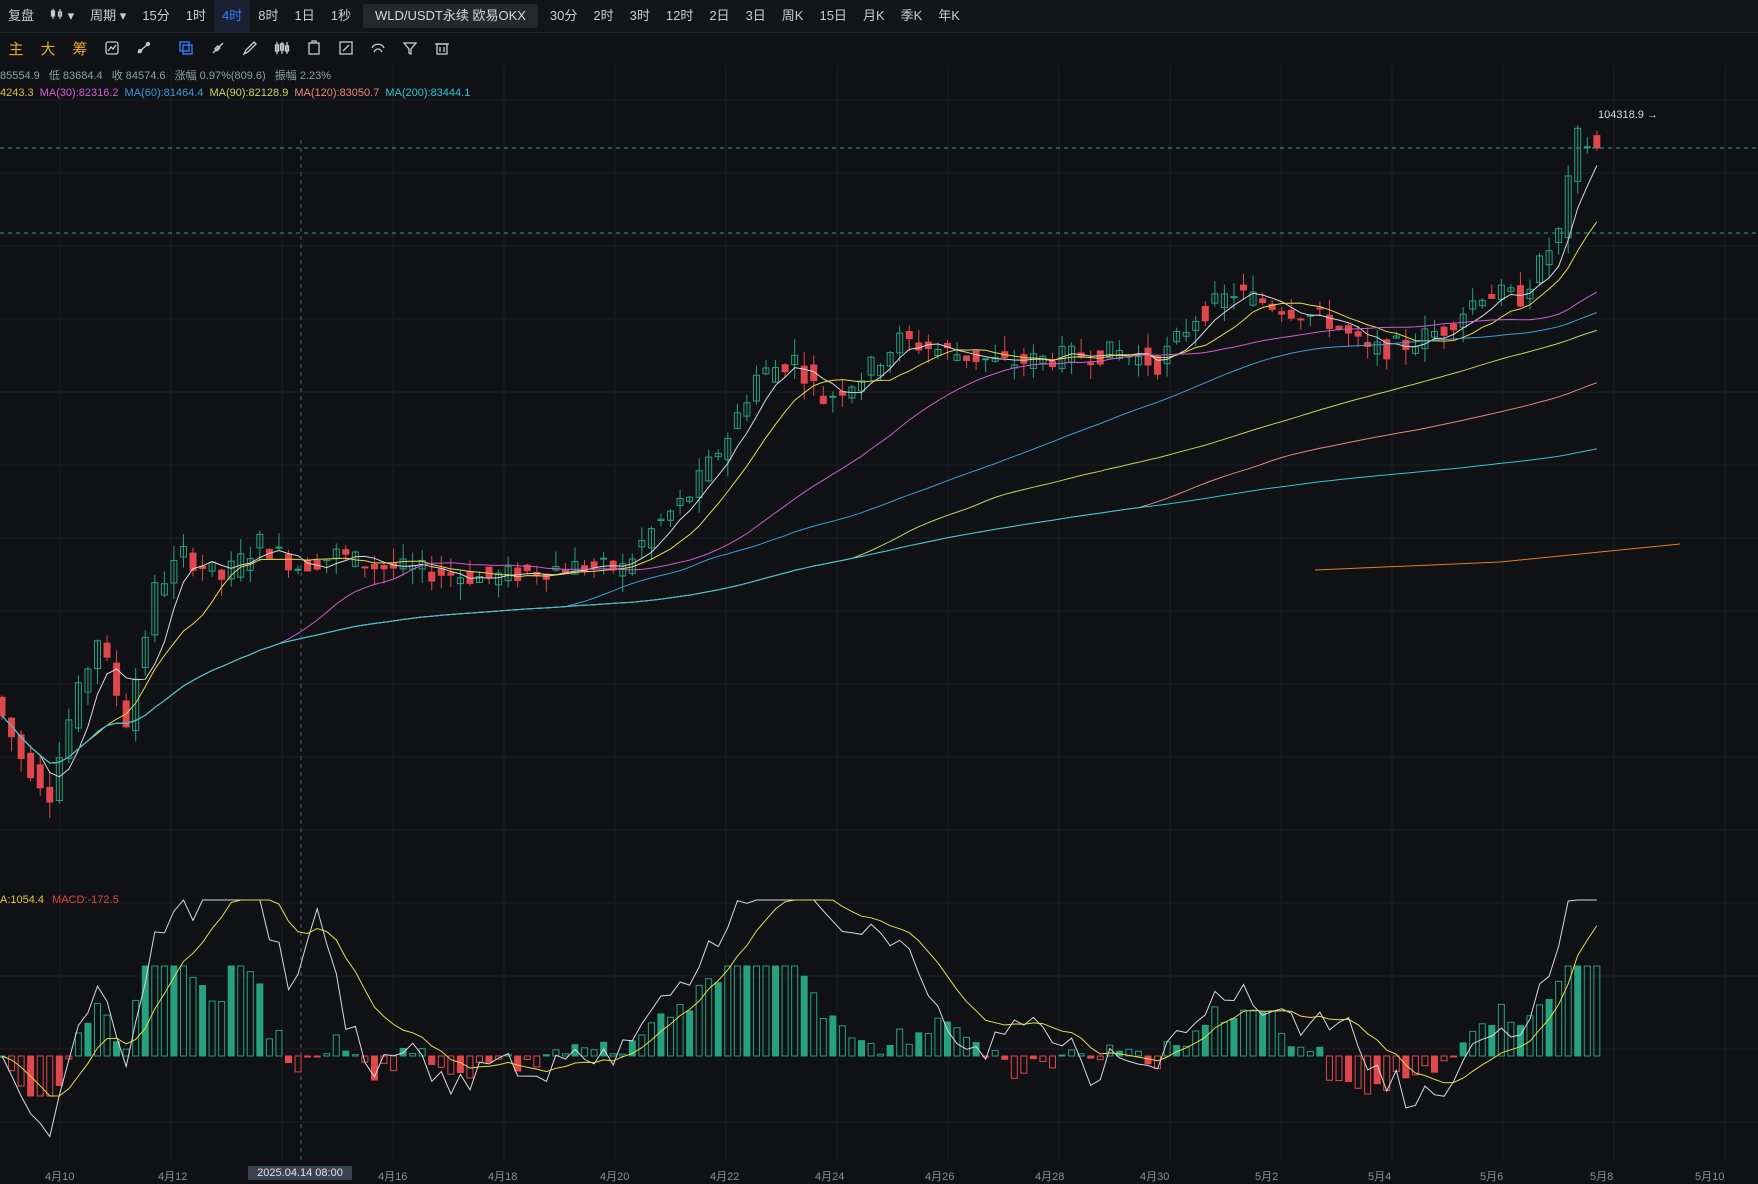  What do you see at coordinates (874, 16) in the screenshot?
I see `period-8: 月K` at bounding box center [874, 16].